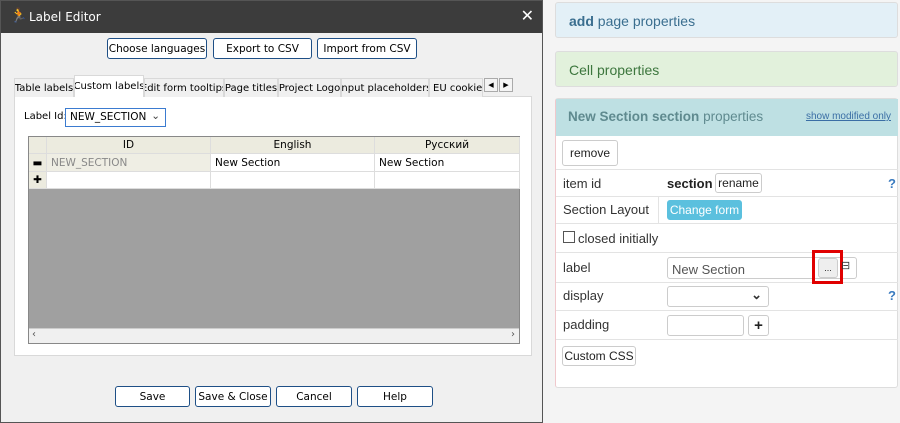  I want to click on rename-button: rename, so click(738, 183).